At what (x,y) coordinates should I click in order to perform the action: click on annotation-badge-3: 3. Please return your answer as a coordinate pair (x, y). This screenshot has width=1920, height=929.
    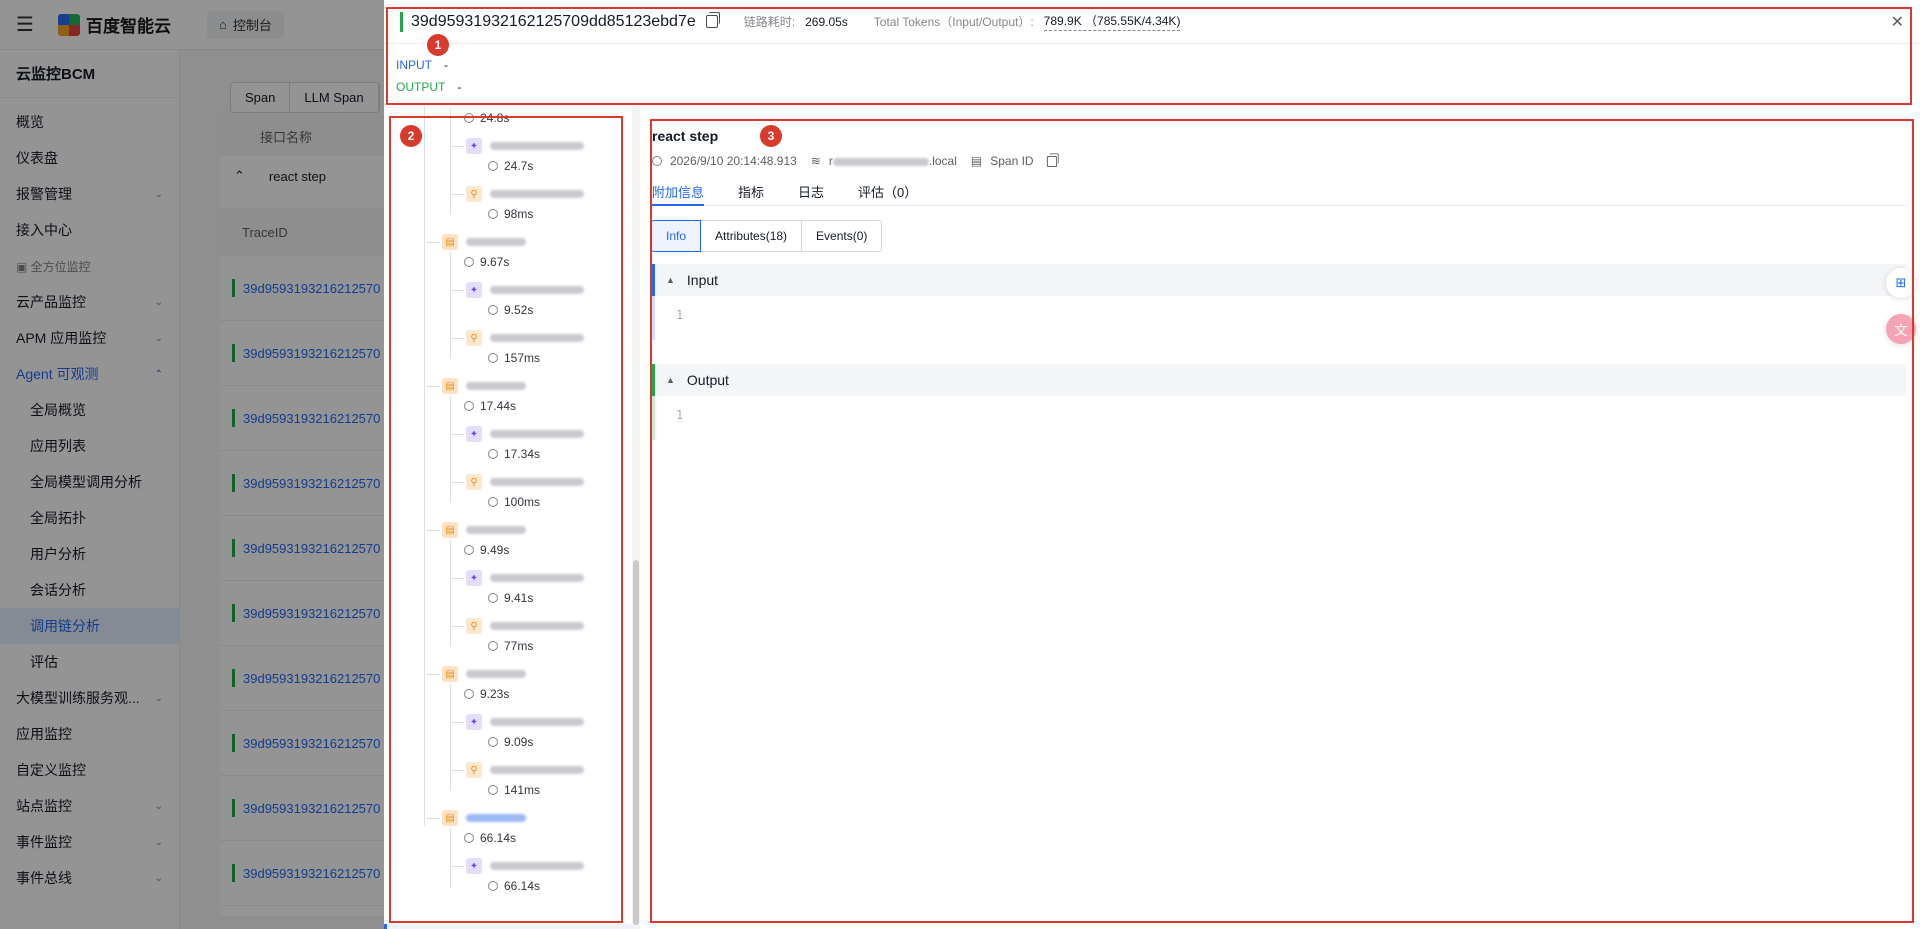
    Looking at the image, I should click on (771, 136).